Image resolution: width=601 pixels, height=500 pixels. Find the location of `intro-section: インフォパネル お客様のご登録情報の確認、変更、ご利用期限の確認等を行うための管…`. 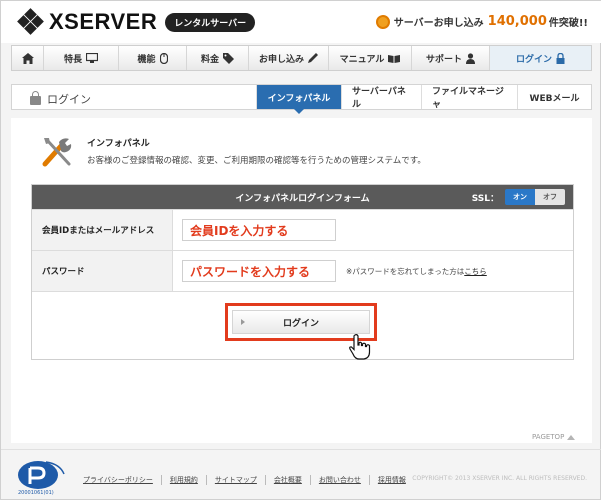

intro-section: インフォパネル お客様のご登録情報の確認、変更、ご利用期限の確認等を行うための管… is located at coordinates (232, 152).